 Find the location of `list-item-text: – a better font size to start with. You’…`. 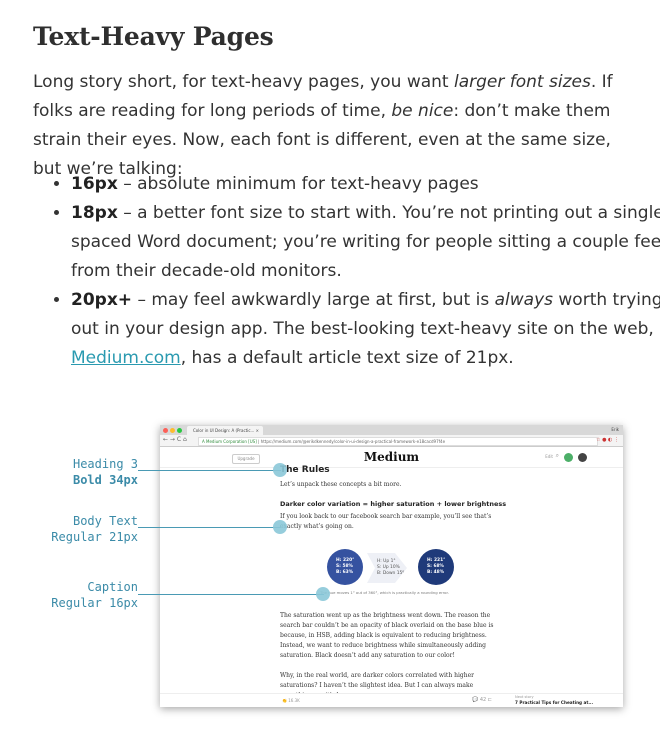

list-item-text: – a better font size to start with. You’… is located at coordinates (365, 242).